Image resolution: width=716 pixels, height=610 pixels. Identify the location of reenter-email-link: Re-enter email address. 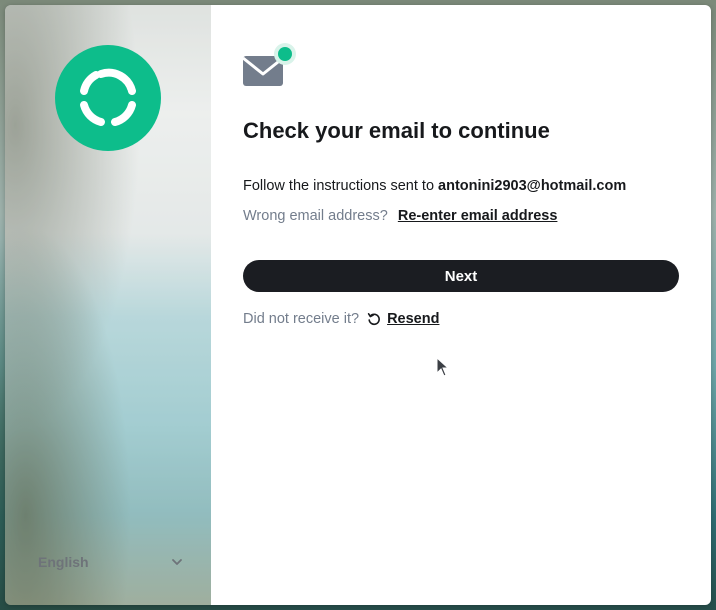
(478, 216).